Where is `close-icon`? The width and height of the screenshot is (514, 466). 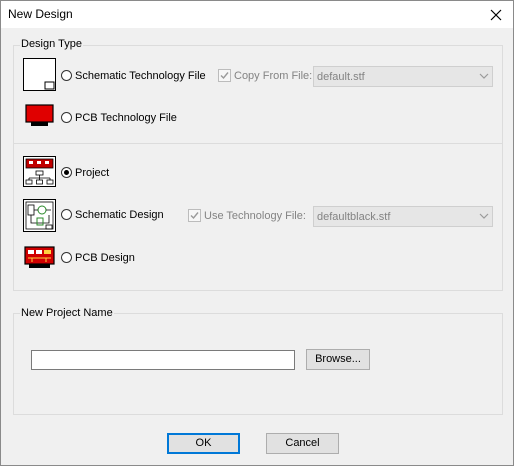 close-icon is located at coordinates (496, 15).